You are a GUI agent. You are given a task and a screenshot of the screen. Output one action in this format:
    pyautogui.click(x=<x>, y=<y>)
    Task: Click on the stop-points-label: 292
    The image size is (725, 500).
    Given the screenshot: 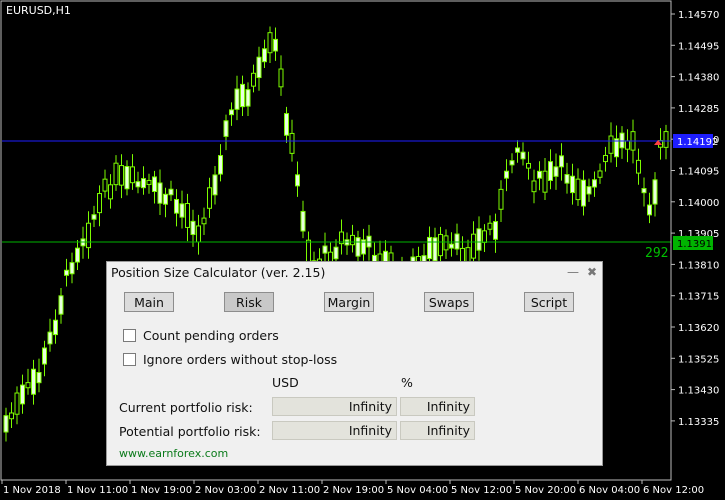 What is the action you would take?
    pyautogui.click(x=656, y=253)
    